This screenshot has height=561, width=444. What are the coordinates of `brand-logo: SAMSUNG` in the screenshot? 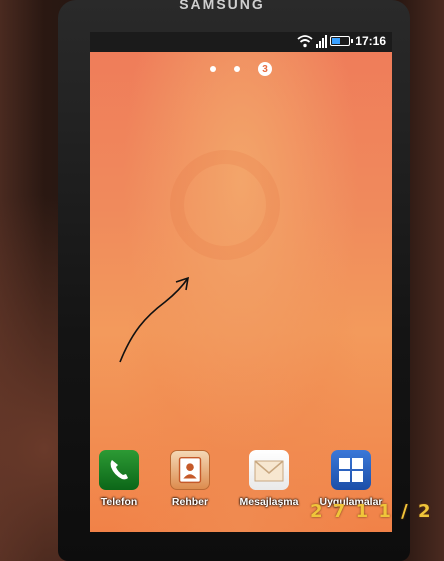 It's located at (222, 6).